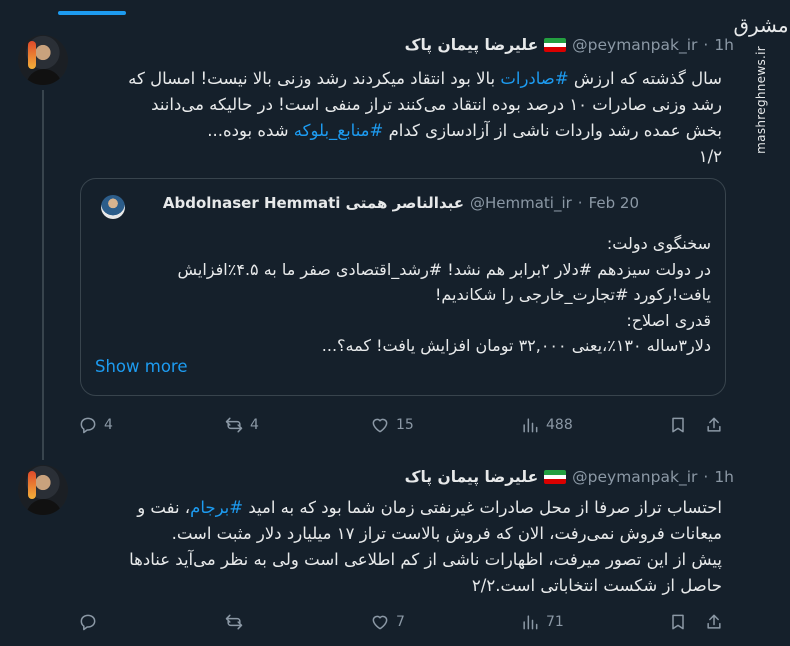  I want to click on like-button: 7, so click(387, 622).